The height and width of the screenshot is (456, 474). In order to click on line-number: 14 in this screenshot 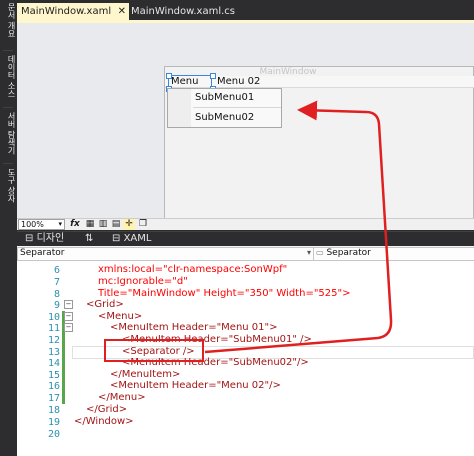, I will do `click(53, 363)`.